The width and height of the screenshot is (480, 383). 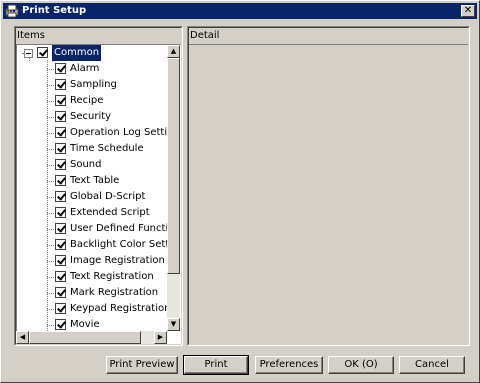 I want to click on tree-item: Sound, so click(x=92, y=165).